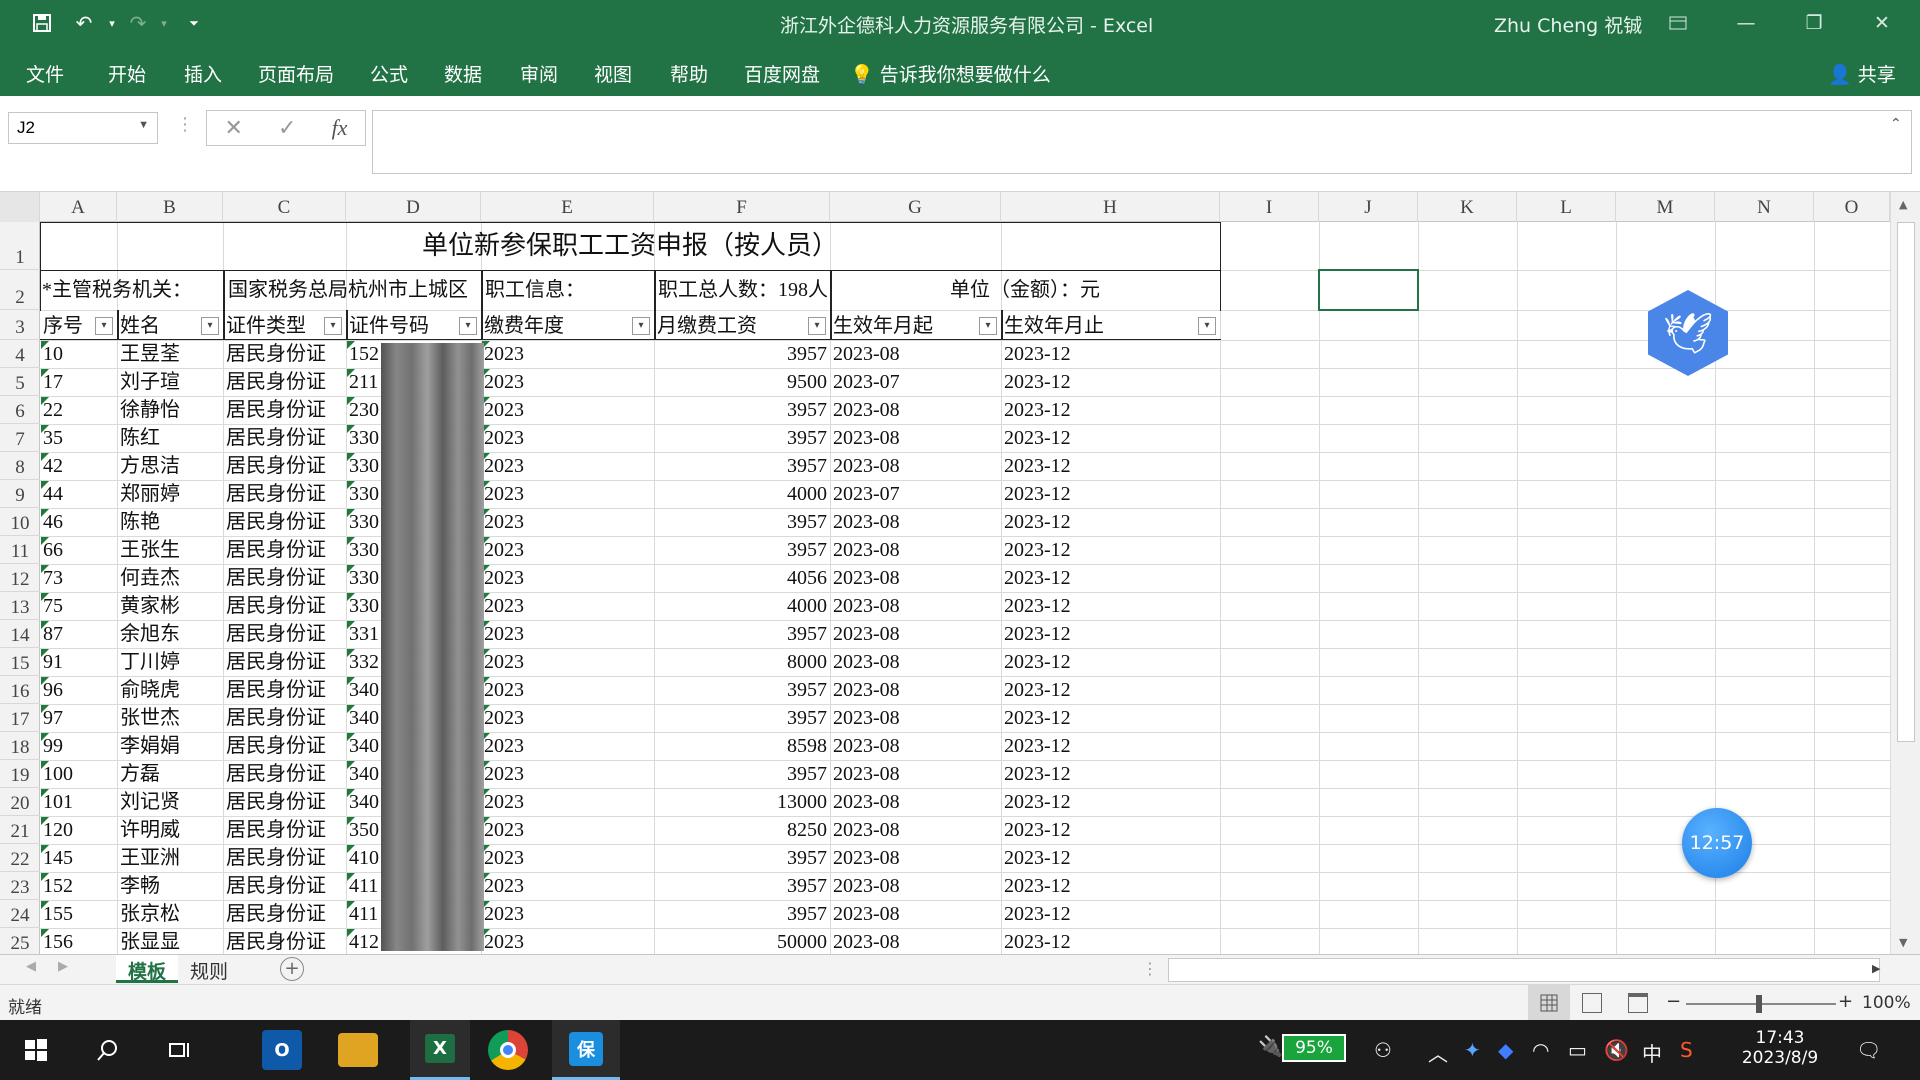 The width and height of the screenshot is (1920, 1080). I want to click on col-header-j: J, so click(1368, 207).